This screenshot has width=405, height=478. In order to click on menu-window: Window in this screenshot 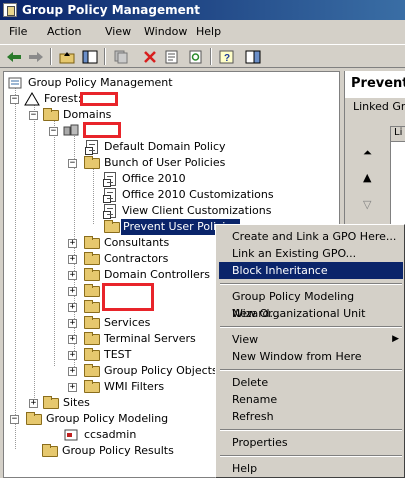, I will do `click(165, 31)`.